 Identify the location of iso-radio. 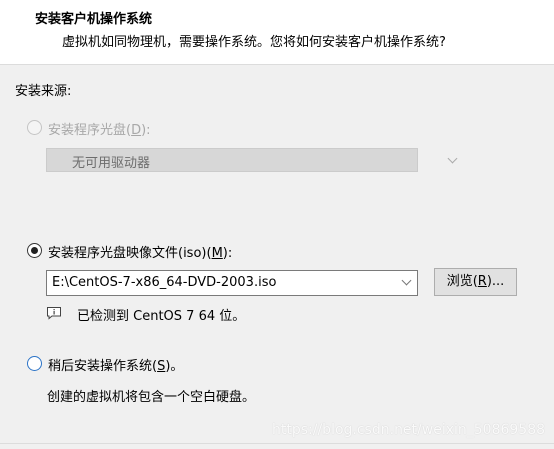
(34, 250).